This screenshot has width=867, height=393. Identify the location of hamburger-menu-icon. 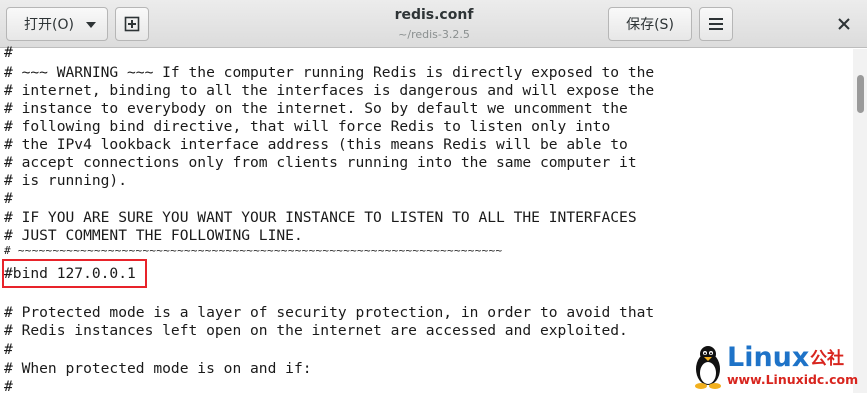
(716, 24).